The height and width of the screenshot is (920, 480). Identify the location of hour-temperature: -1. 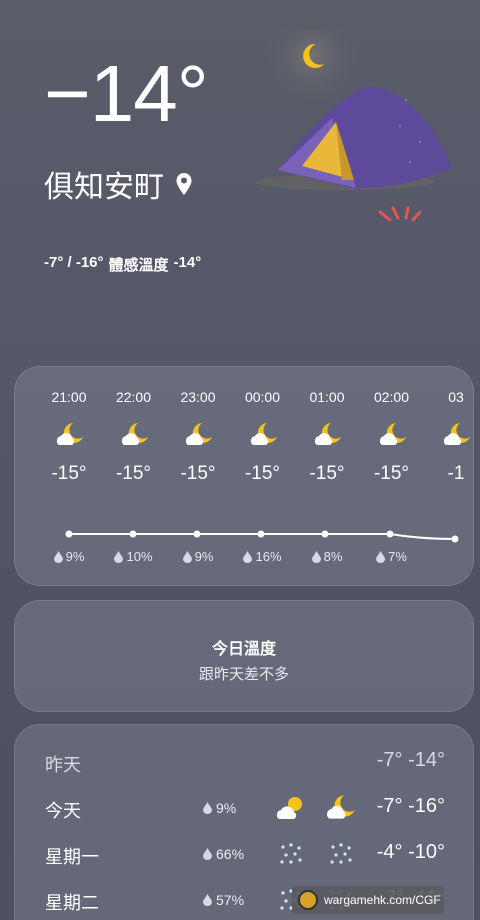
(456, 473).